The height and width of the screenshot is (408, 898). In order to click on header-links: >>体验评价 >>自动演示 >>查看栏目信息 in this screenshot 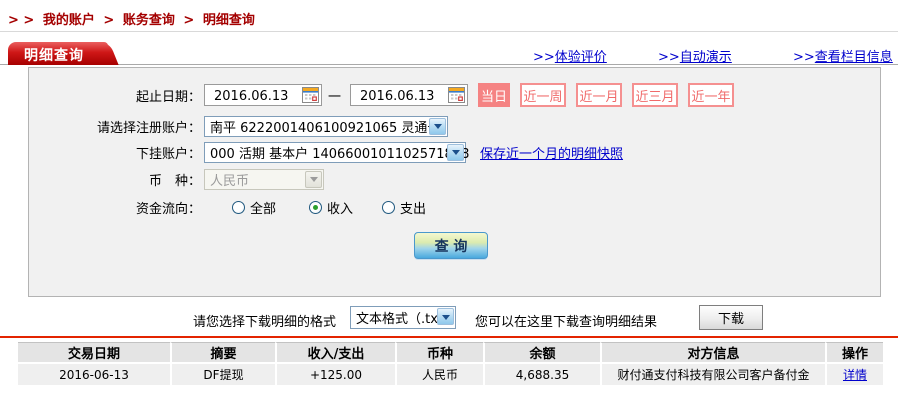, I will do `click(449, 55)`.